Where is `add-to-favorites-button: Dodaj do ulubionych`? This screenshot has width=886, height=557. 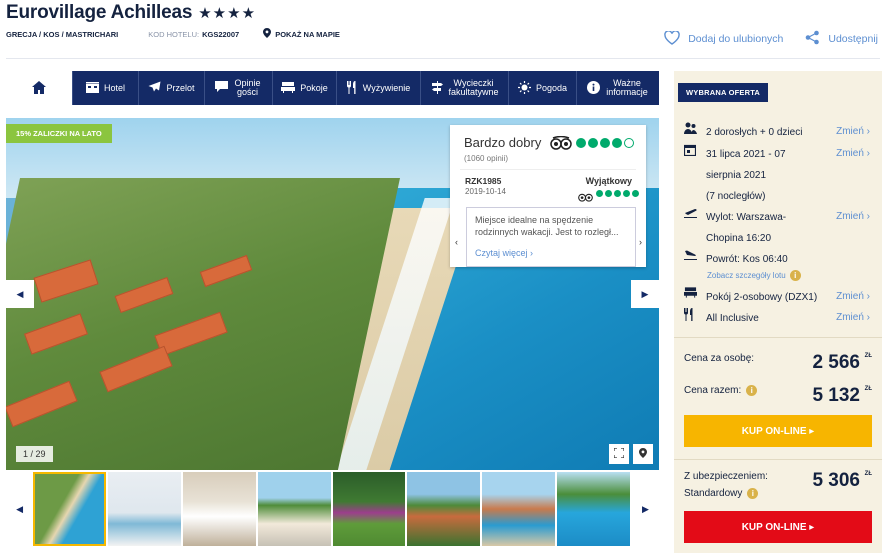 add-to-favorites-button: Dodaj do ulubionych is located at coordinates (723, 38).